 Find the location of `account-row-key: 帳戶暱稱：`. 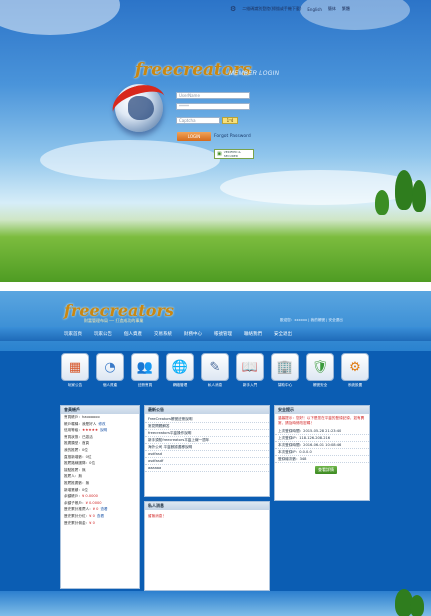

account-row-key: 帳戶暱稱： is located at coordinates (73, 423).